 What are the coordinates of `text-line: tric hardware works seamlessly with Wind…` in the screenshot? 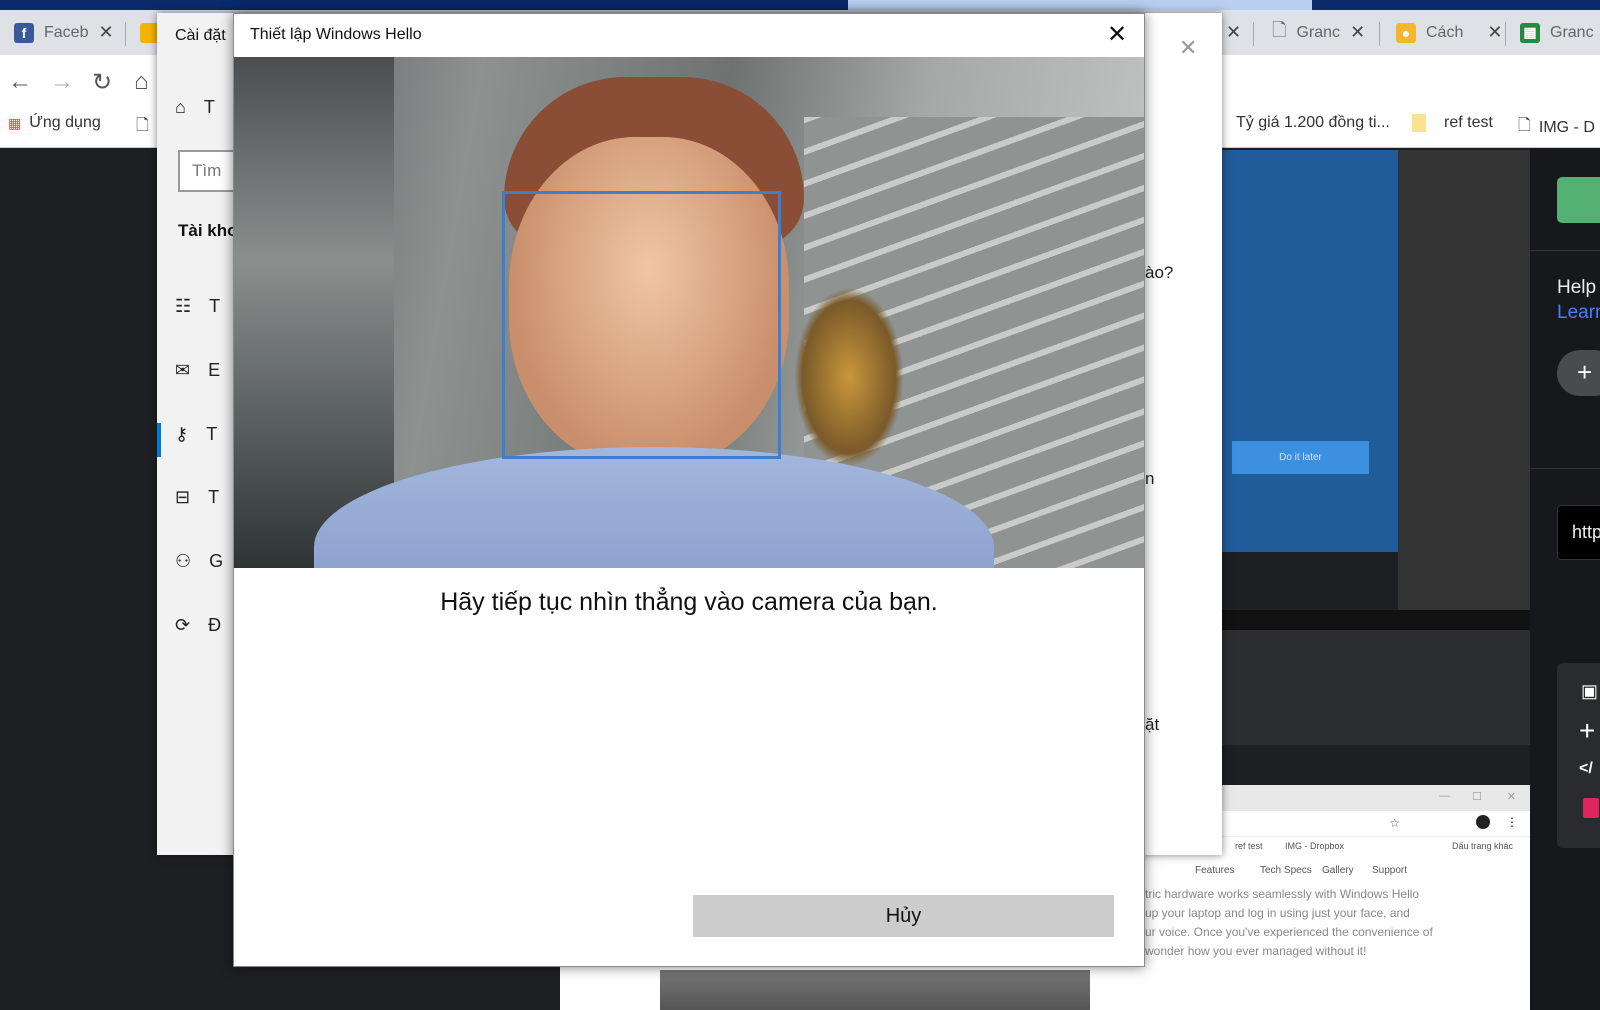 It's located at (1282, 894).